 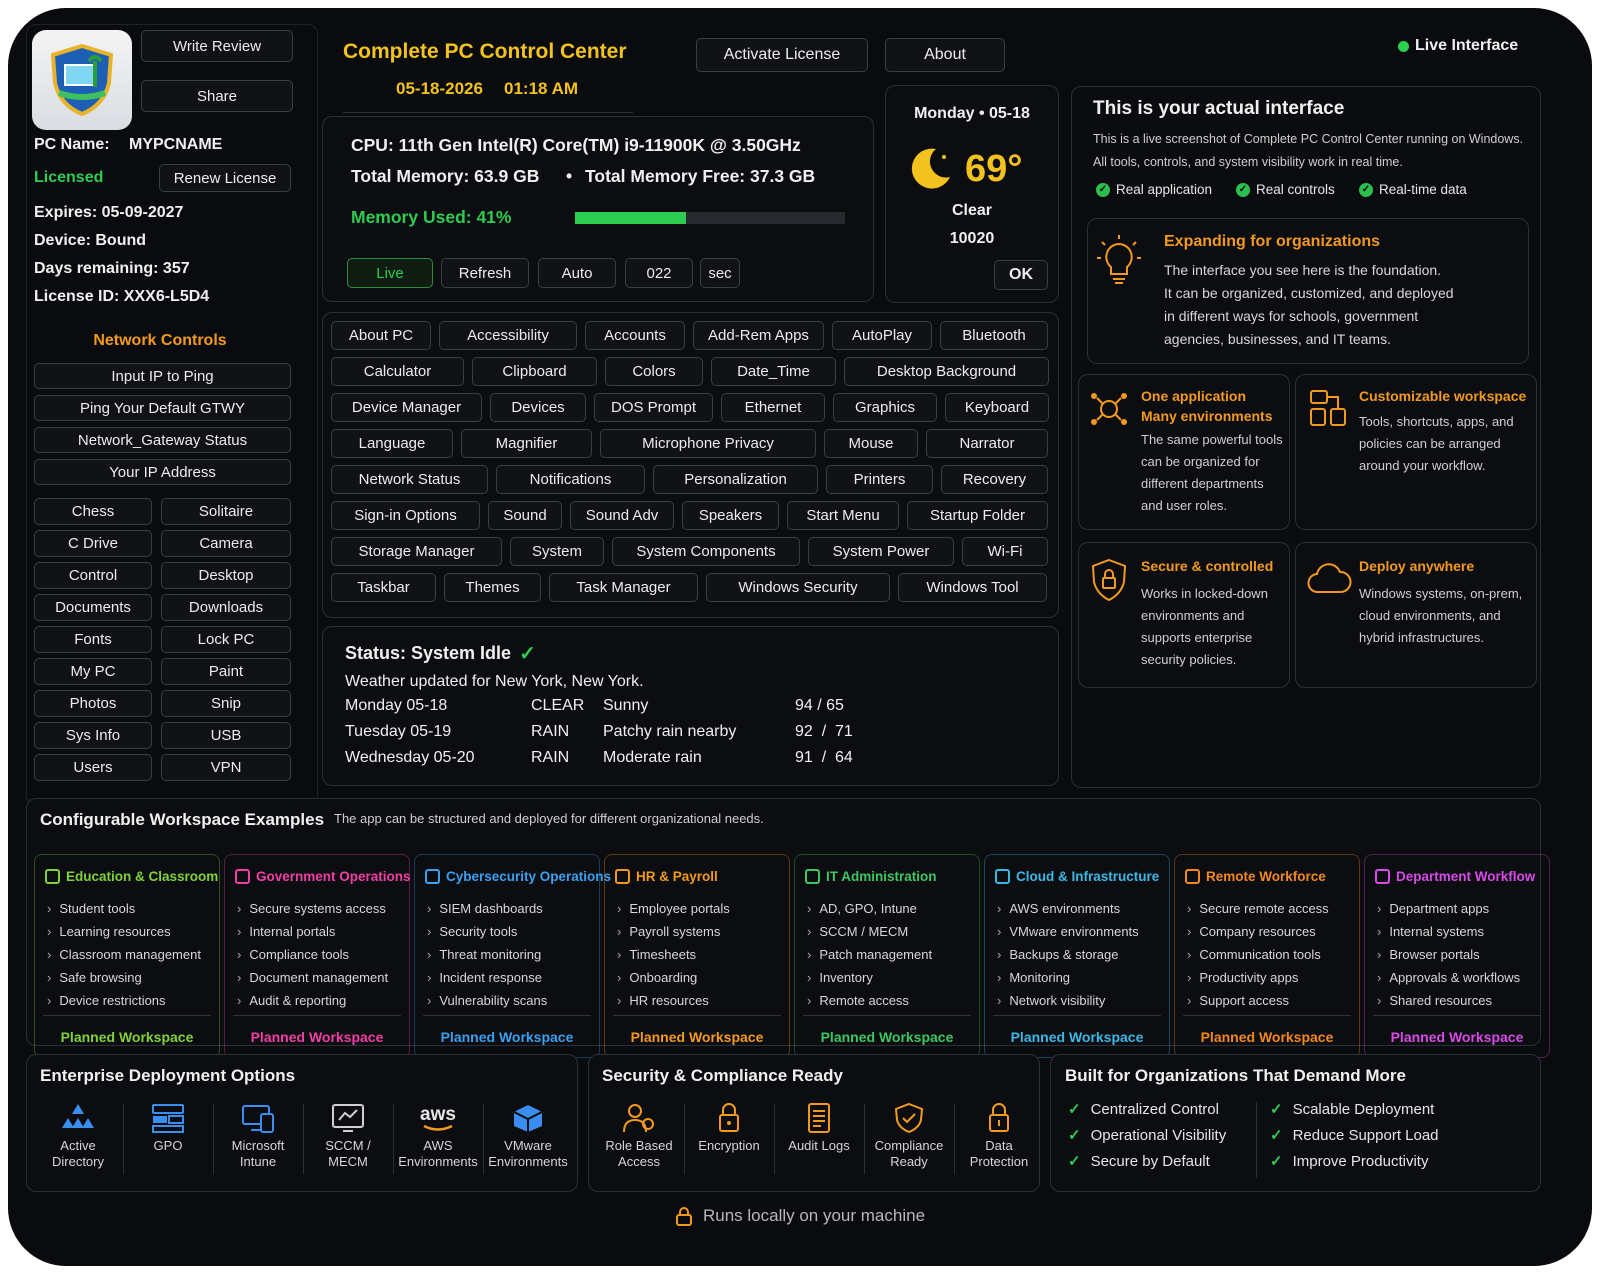 What do you see at coordinates (871, 443) in the screenshot?
I see `setting-button: Mouse` at bounding box center [871, 443].